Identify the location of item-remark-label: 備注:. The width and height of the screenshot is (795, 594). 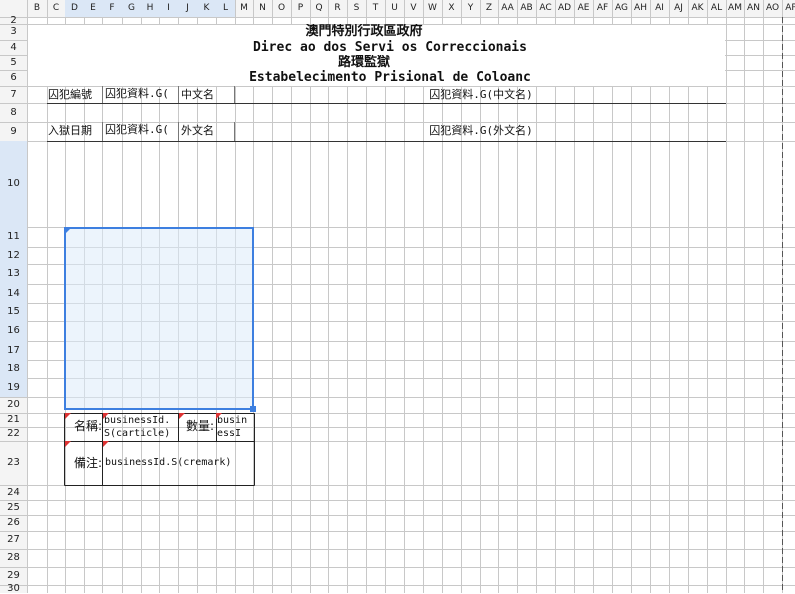
(87, 463).